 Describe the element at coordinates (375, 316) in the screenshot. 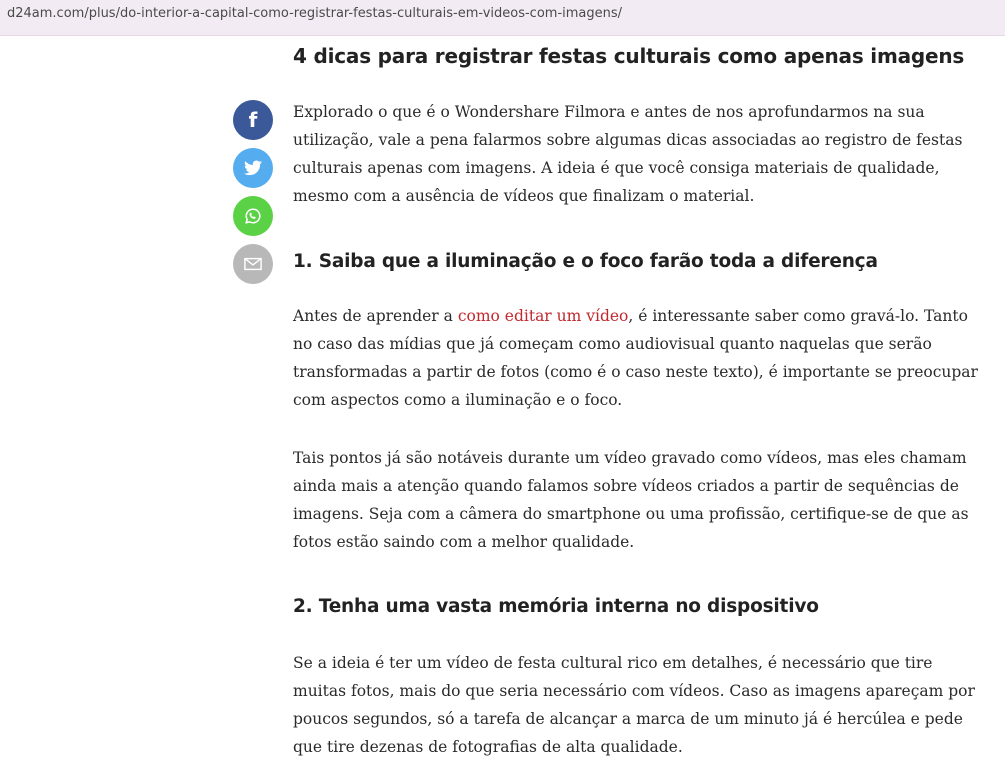

I see `text-segment: Antes de aprender a` at that location.